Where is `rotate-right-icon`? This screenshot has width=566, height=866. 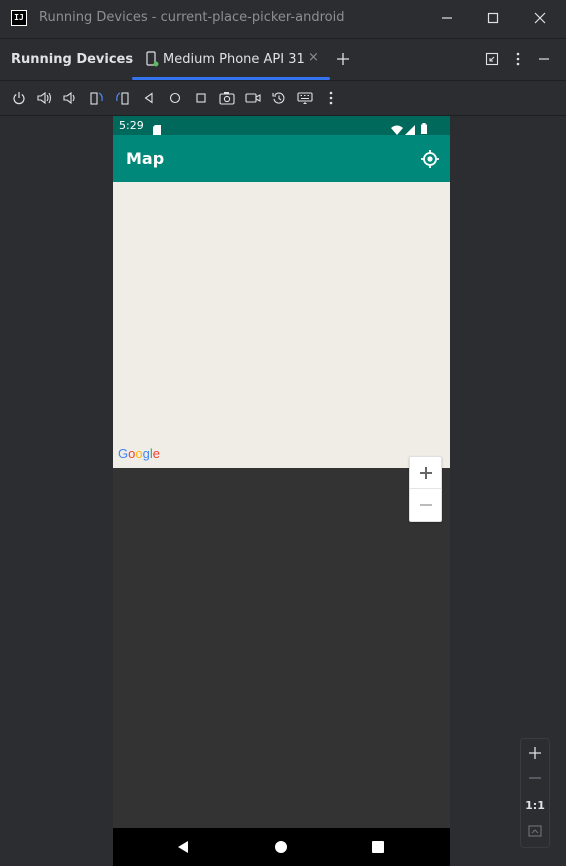 rotate-right-icon is located at coordinates (123, 98).